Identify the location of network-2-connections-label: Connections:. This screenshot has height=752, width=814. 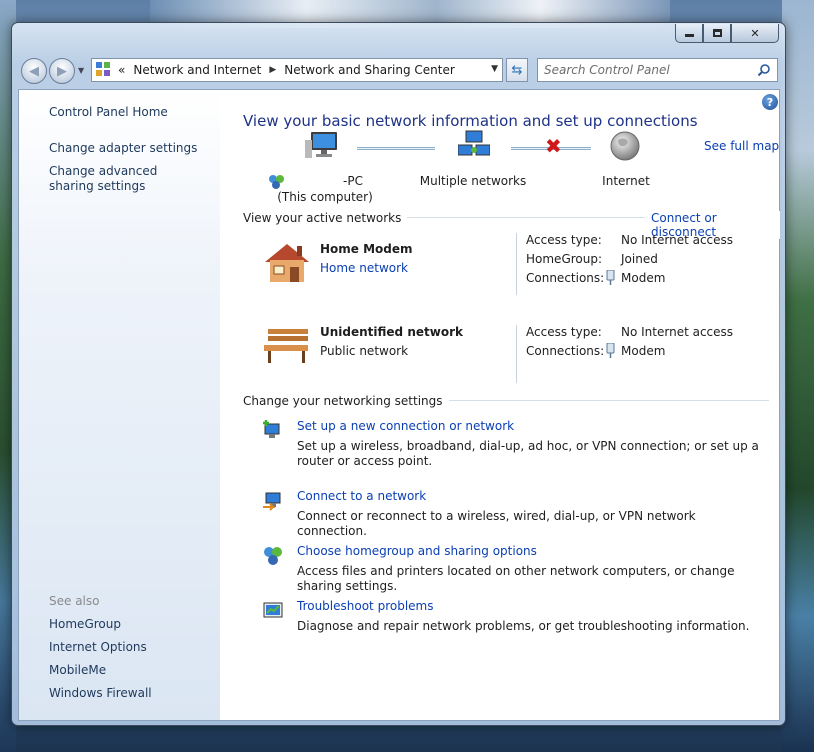
(565, 351).